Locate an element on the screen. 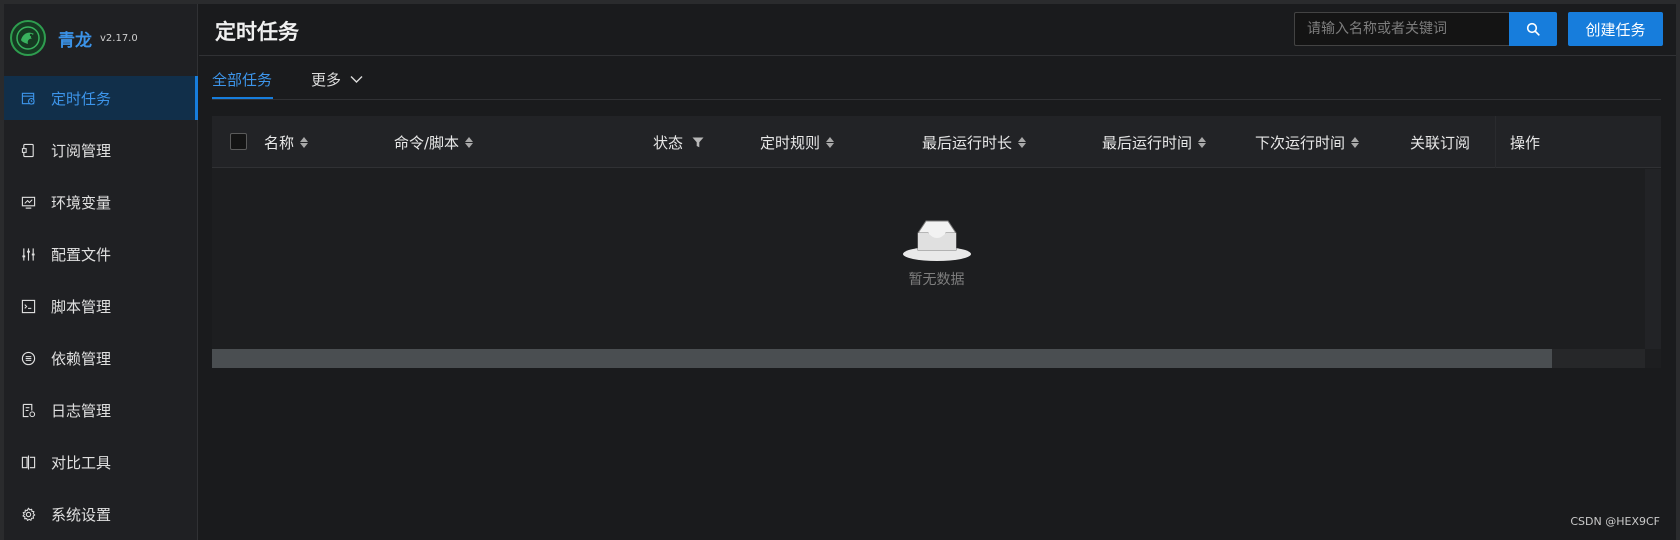 This screenshot has width=1680, height=540. column-header-actions: 操作 is located at coordinates (1525, 142).